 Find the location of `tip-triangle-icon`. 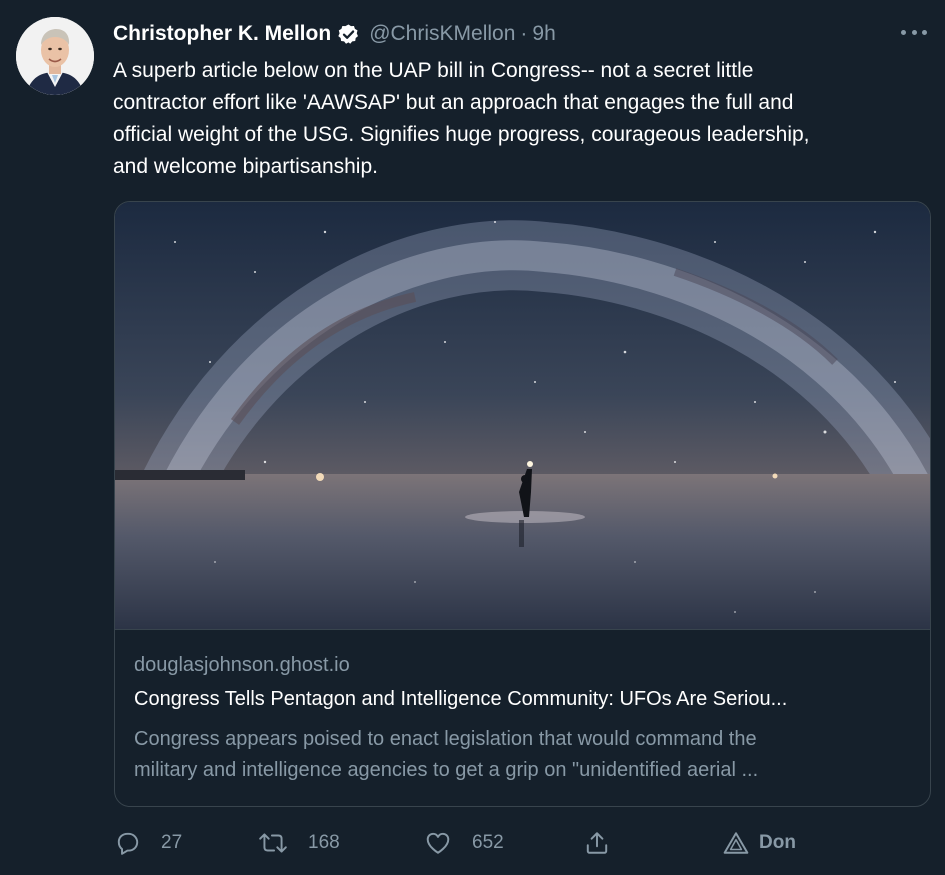

tip-triangle-icon is located at coordinates (736, 843).